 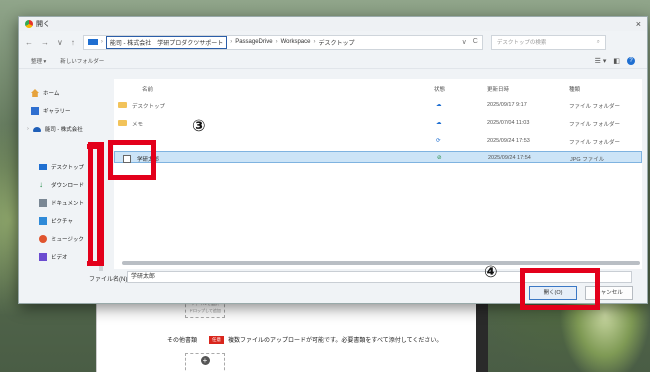 I want to click on column-name: 名前, so click(x=147, y=89).